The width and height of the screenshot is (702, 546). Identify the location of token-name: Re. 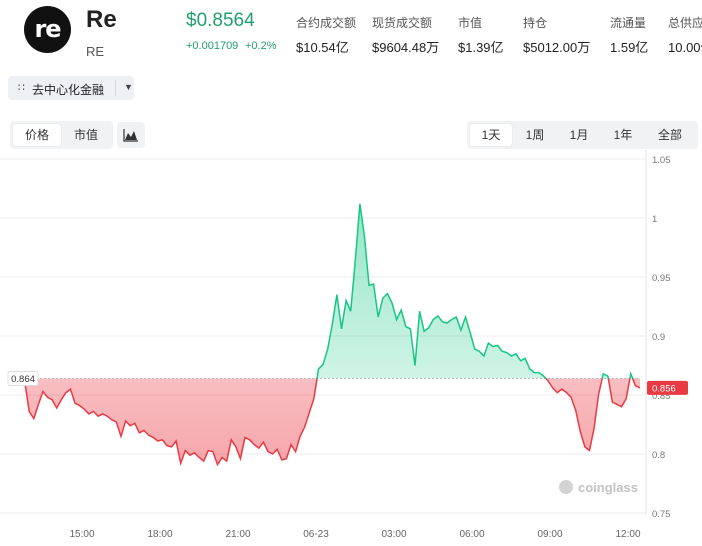
(101, 19).